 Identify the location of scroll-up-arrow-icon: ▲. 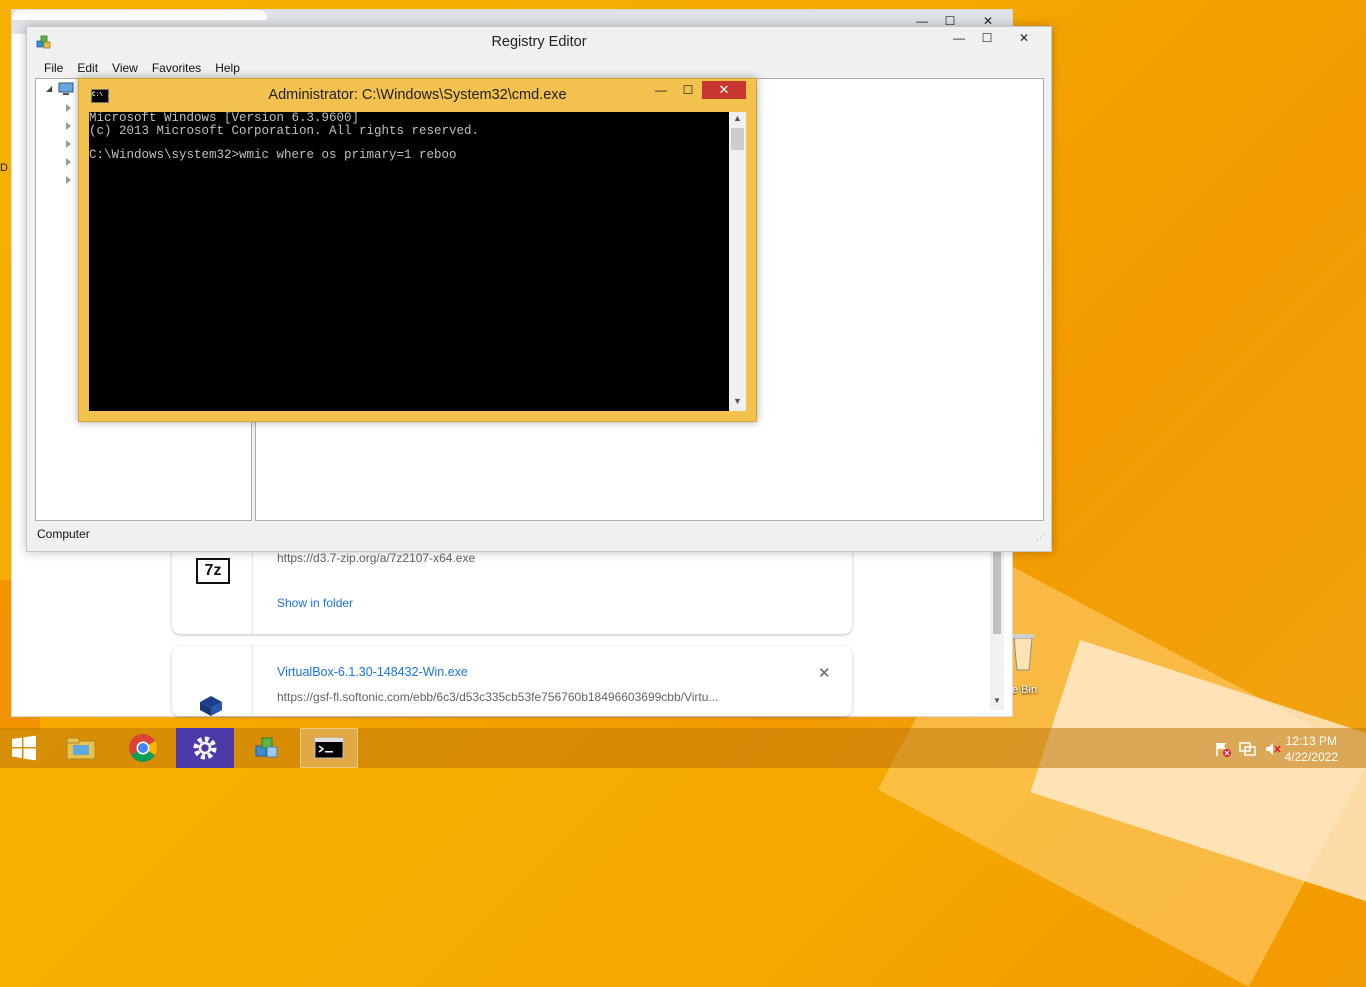
(737, 118).